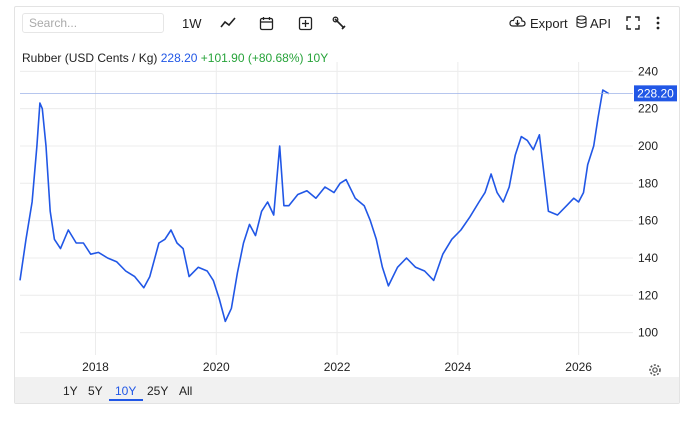 This screenshot has height=421, width=689. What do you see at coordinates (185, 391) in the screenshot?
I see `range-button-all: All` at bounding box center [185, 391].